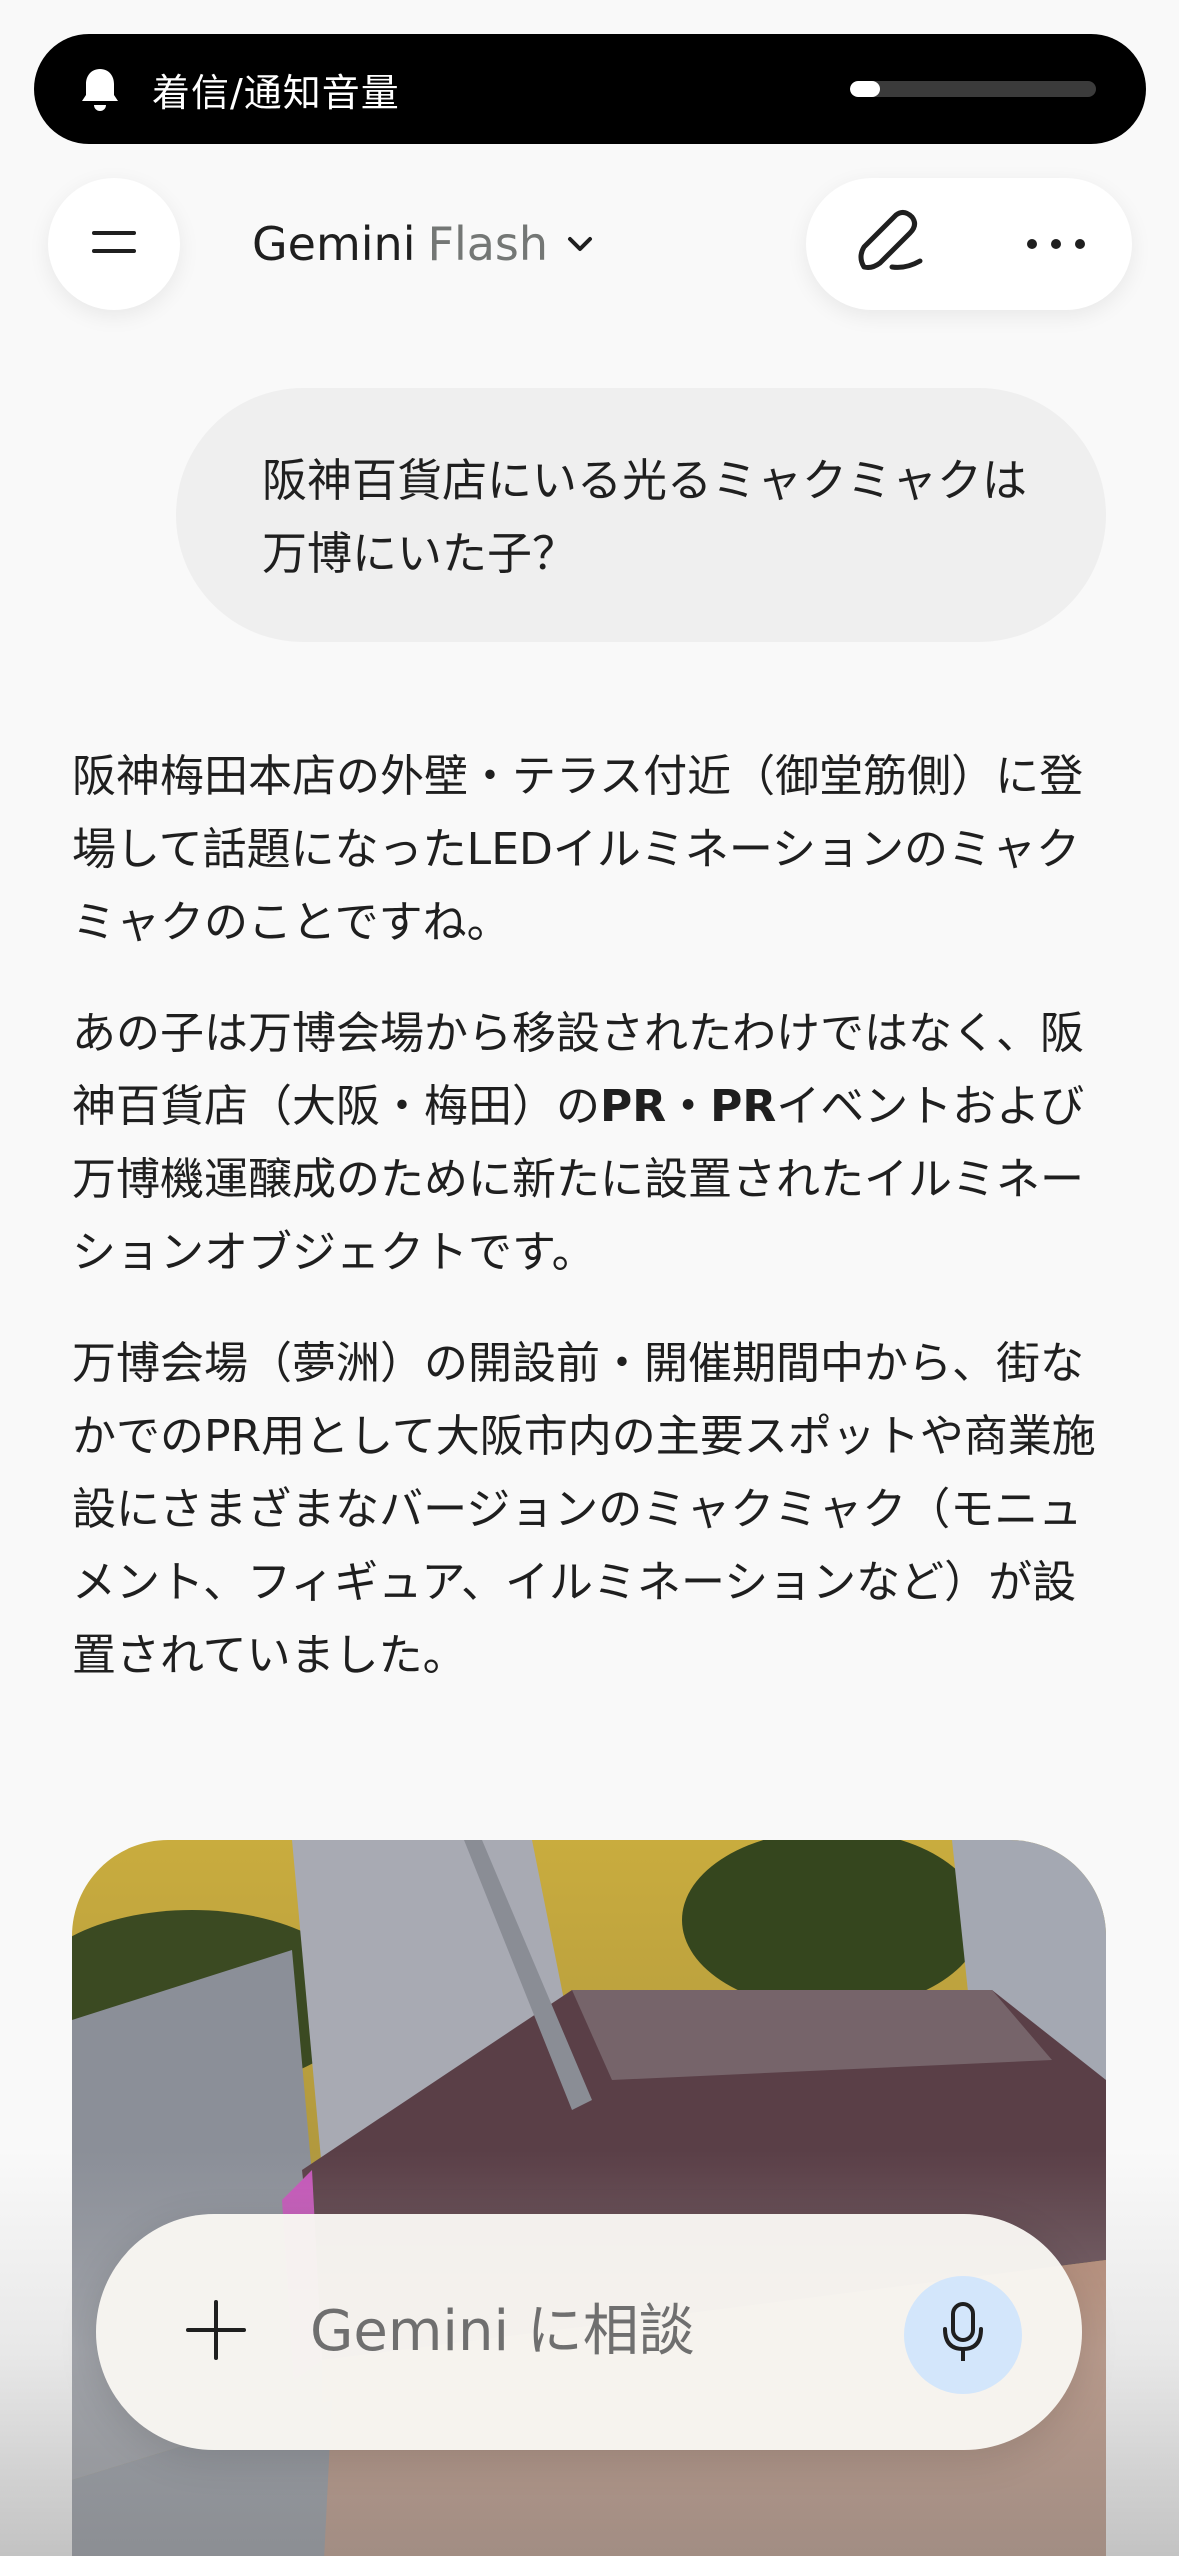 This screenshot has height=2556, width=1179. Describe the element at coordinates (969, 244) in the screenshot. I see `header-actions` at that location.